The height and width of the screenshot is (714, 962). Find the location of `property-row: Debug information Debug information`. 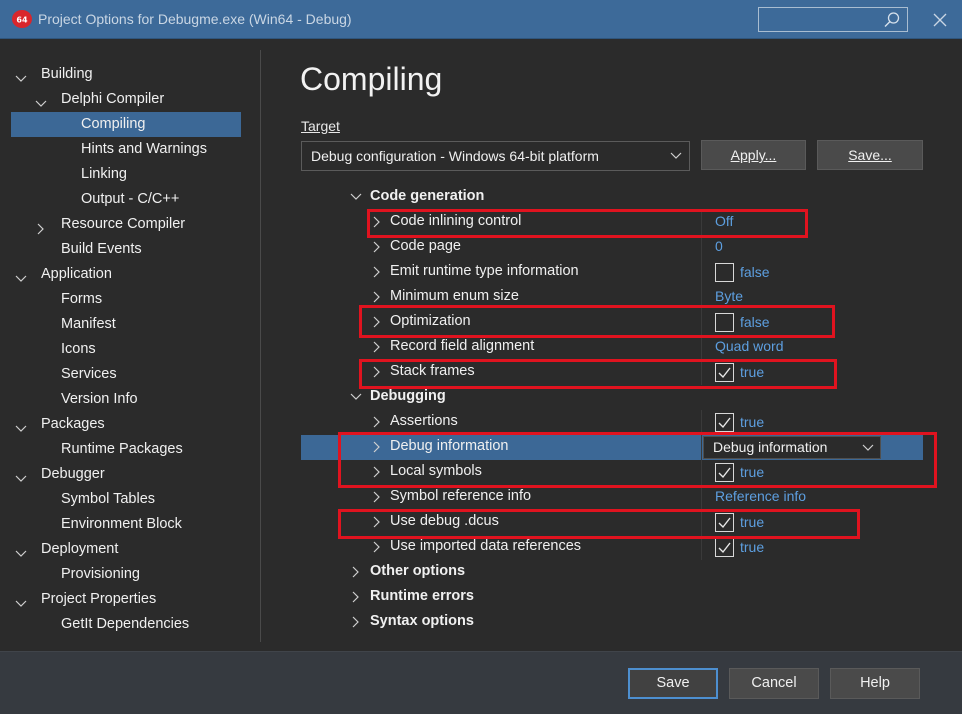

property-row: Debug information Debug information is located at coordinates (612, 447).